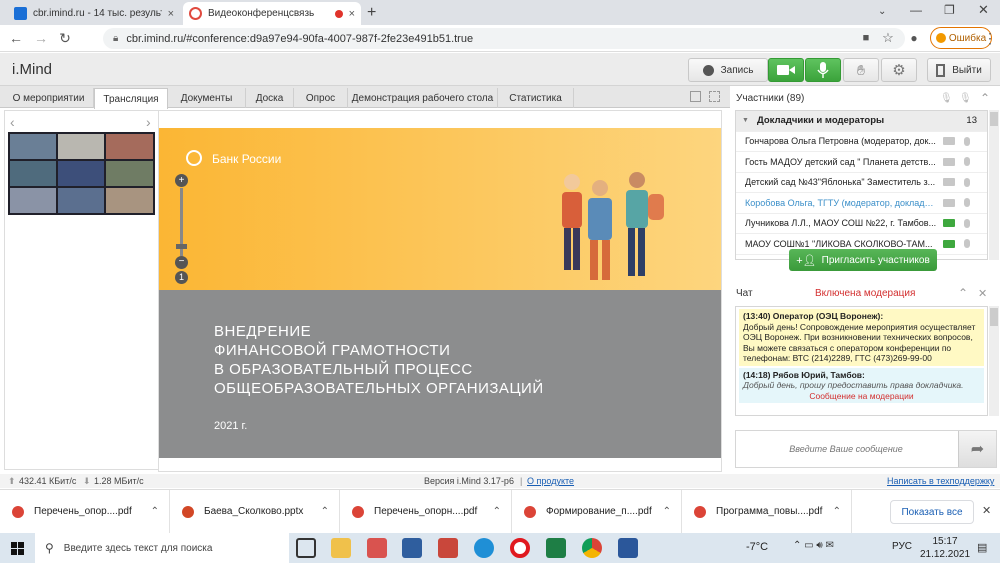 The width and height of the screenshot is (1000, 563). What do you see at coordinates (272, 13) in the screenshot?
I see `browser-tab-conference: Видеоконференцсвязь ×` at bounding box center [272, 13].